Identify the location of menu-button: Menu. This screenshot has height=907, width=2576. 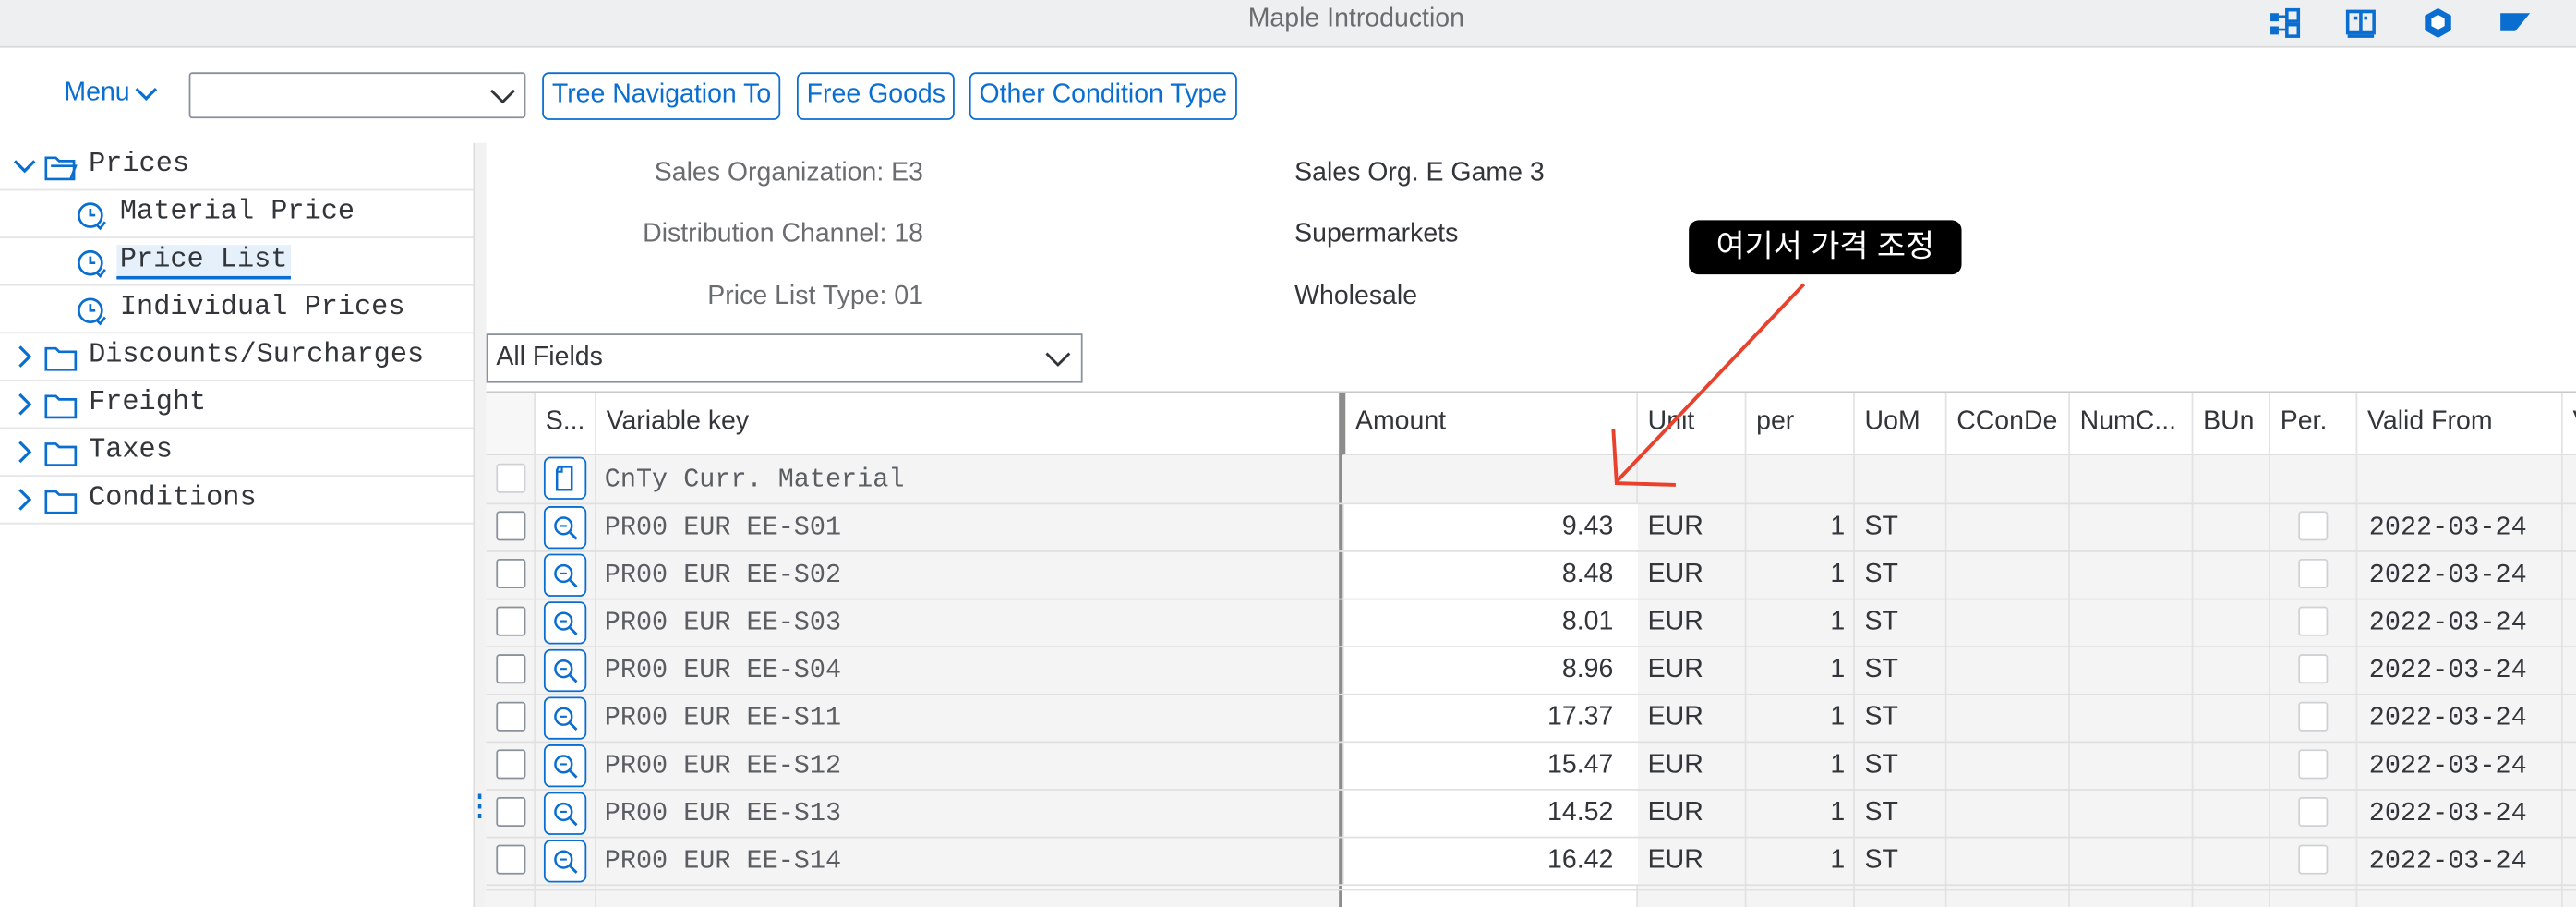
(111, 93).